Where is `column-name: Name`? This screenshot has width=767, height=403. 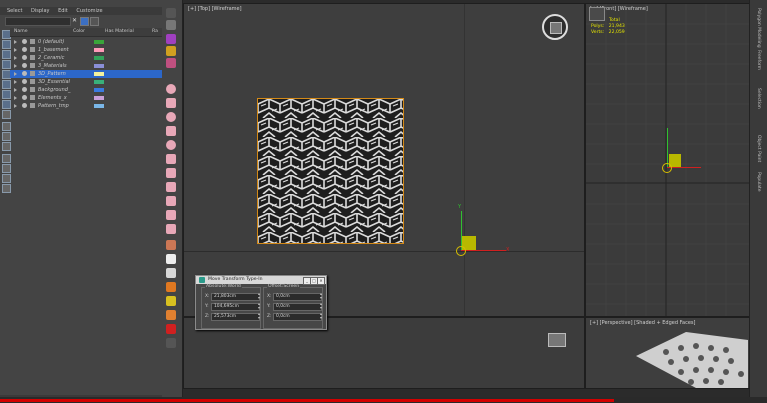
column-name: Name is located at coordinates (21, 31).